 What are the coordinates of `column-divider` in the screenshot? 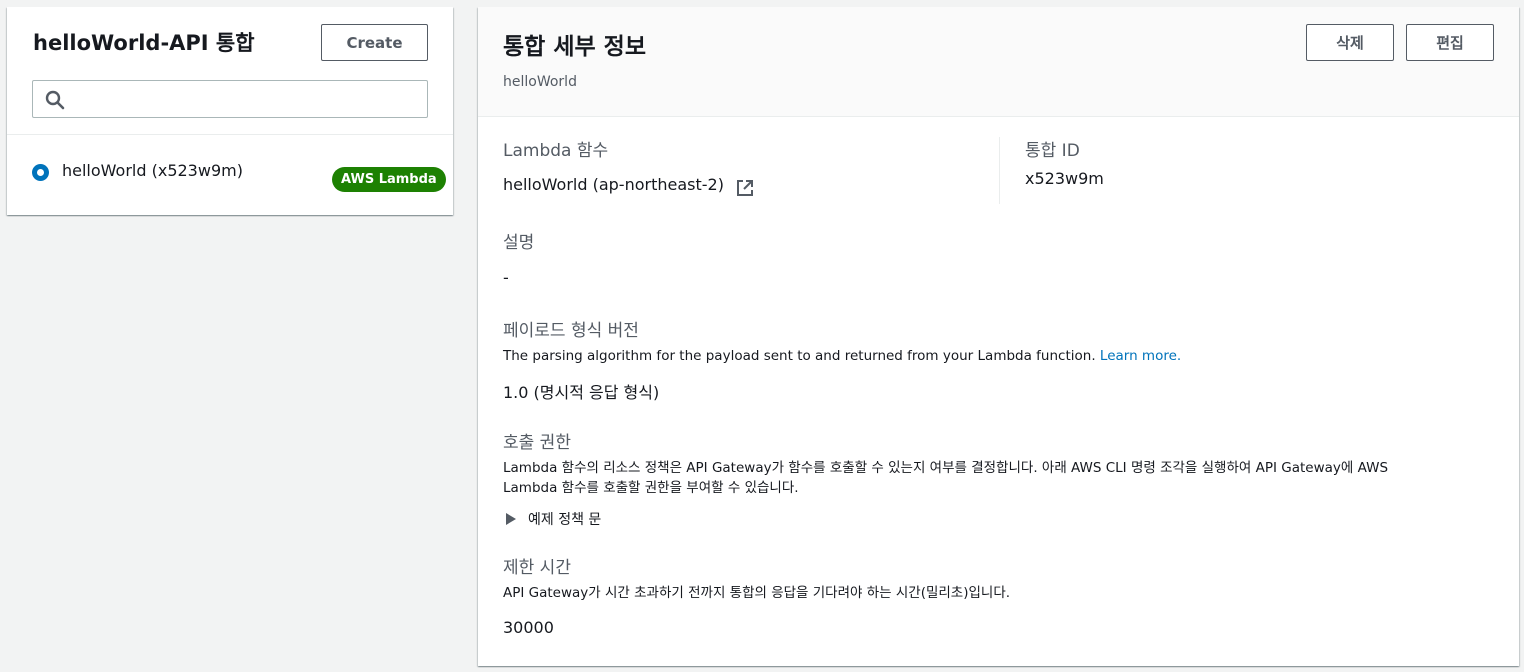 It's located at (999, 170).